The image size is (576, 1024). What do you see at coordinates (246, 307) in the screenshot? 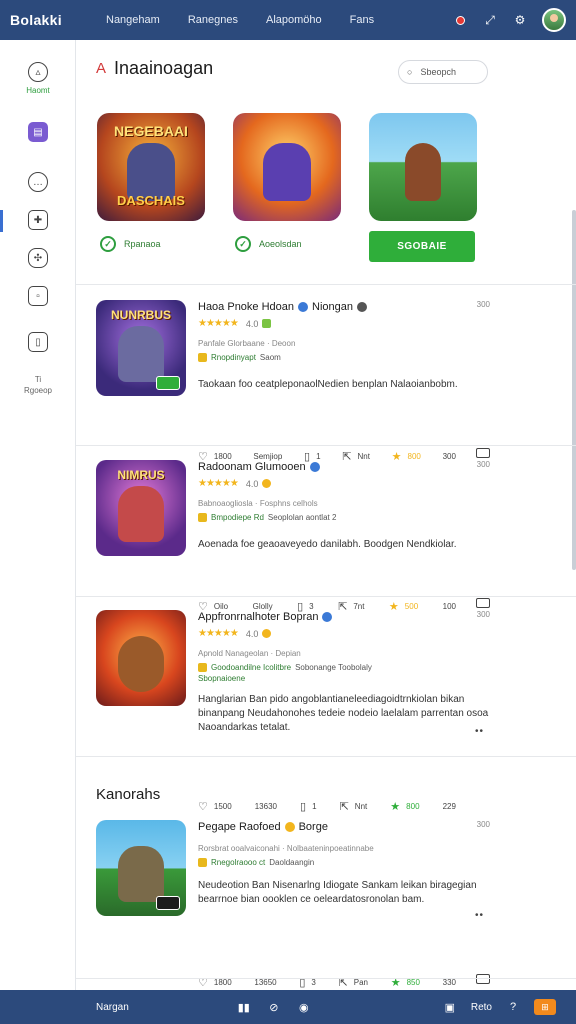
I see `card-title: Haoa Pnoke Hdoan` at bounding box center [246, 307].